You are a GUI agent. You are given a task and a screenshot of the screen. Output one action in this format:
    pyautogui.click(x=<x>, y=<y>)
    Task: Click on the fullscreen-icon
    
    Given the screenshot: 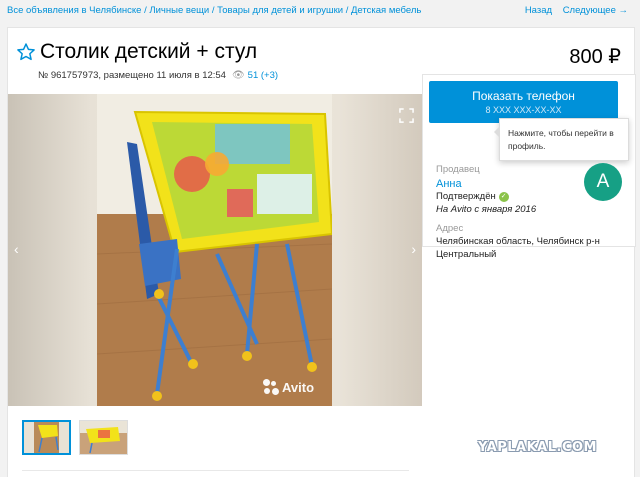 What is the action you would take?
    pyautogui.click(x=406, y=115)
    